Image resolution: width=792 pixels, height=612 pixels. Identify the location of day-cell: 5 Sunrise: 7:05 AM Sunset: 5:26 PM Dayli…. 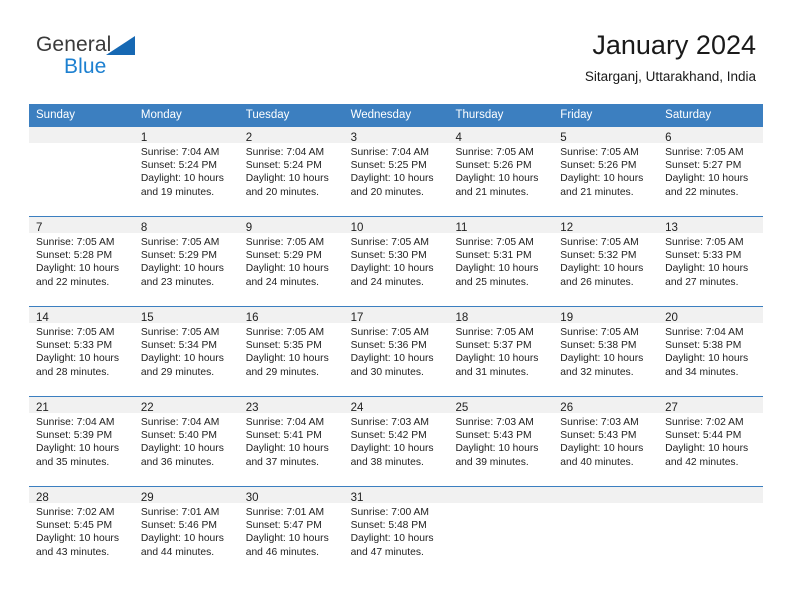
(606, 171).